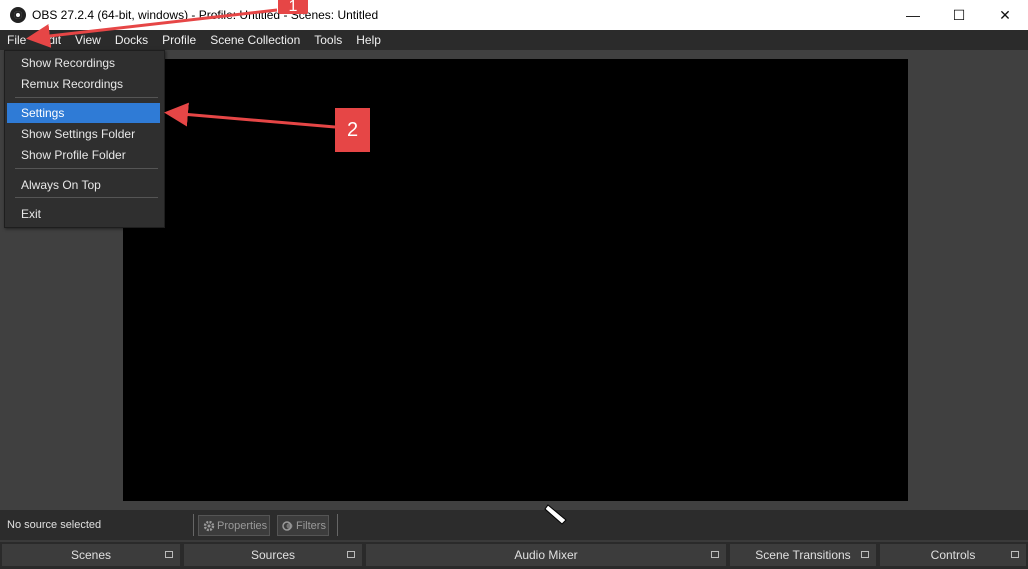 The image size is (1028, 569). I want to click on scenes-dock-header: Scenes, so click(91, 555).